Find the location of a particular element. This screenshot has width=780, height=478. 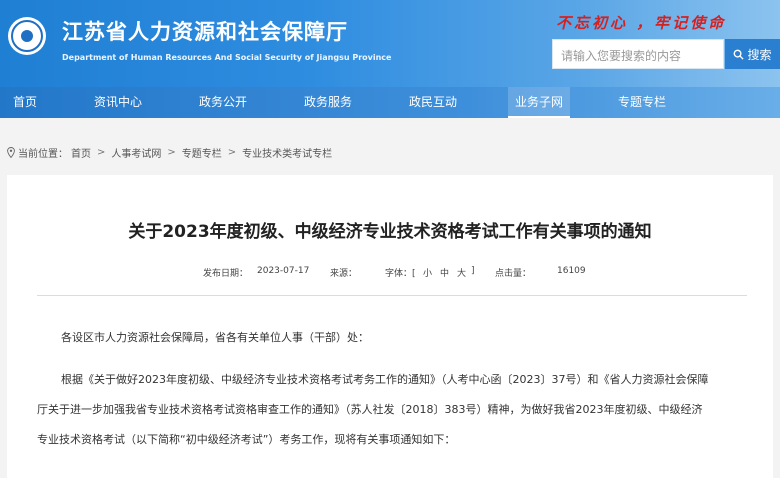

nav-item-services: 政务服务 is located at coordinates (328, 102).